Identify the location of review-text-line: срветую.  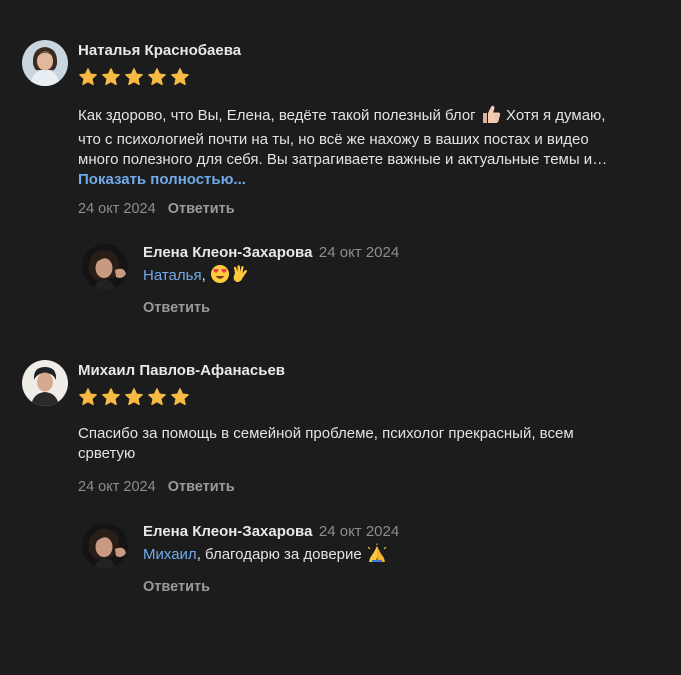
(107, 453).